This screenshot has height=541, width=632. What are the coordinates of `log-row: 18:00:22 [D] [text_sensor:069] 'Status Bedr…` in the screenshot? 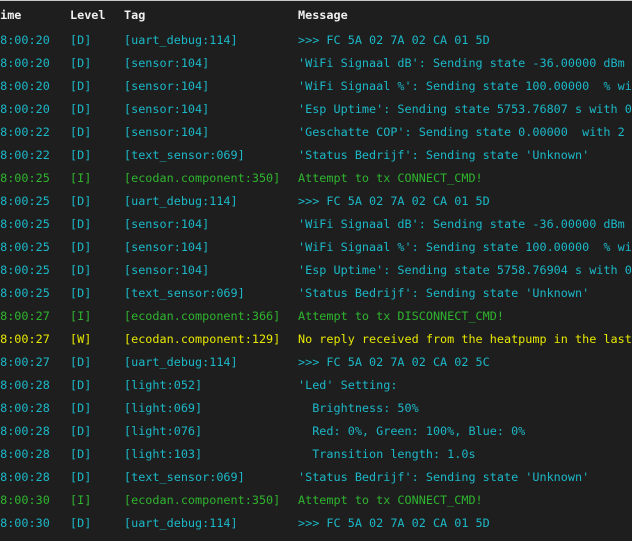 It's located at (316, 155).